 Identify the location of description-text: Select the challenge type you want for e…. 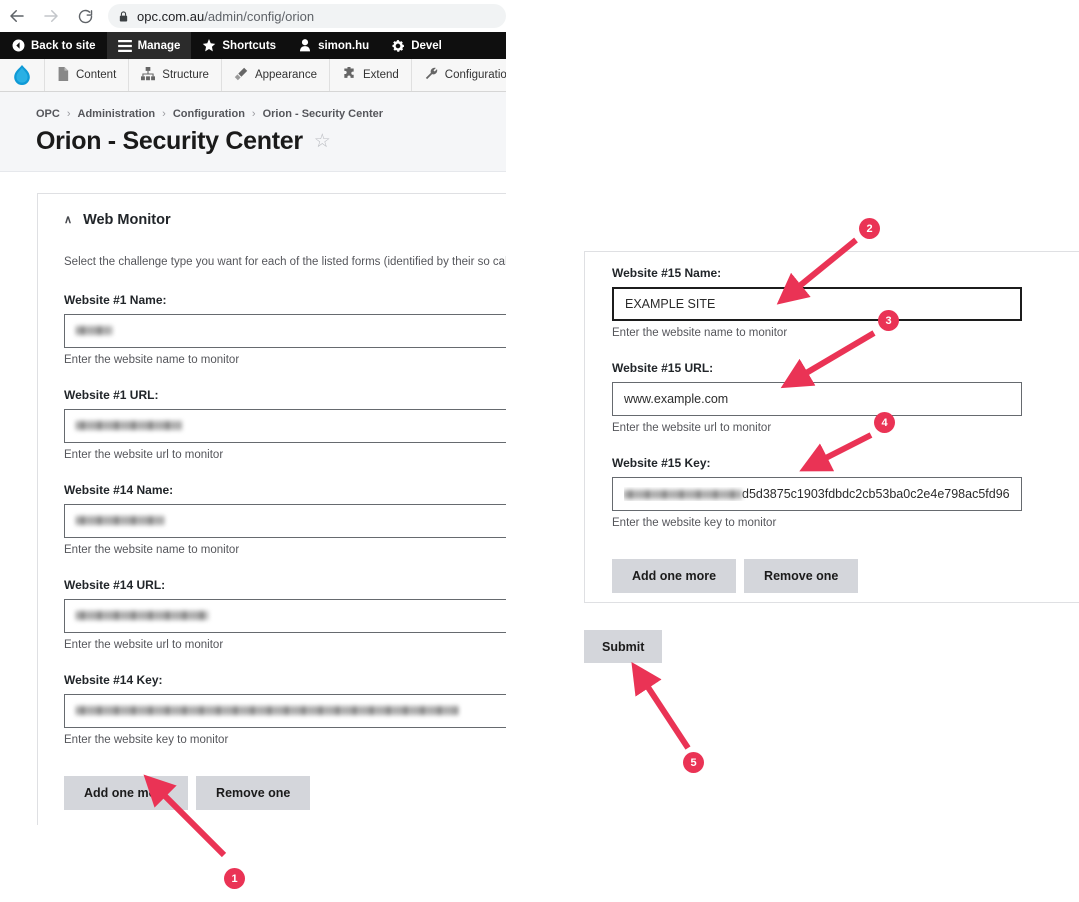
(285, 262).